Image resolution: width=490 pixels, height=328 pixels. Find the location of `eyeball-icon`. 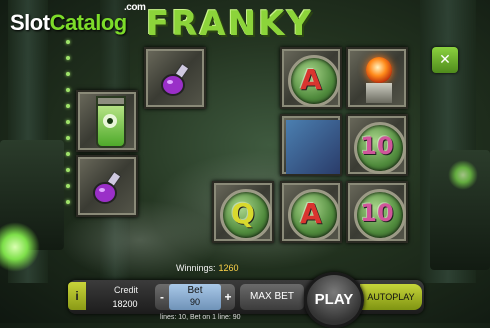

eyeball-icon is located at coordinates (110, 121).